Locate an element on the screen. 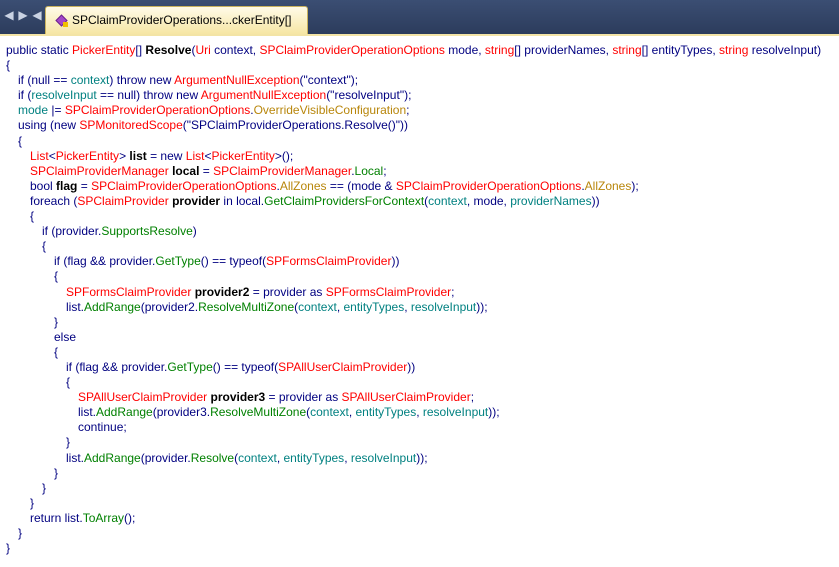  code-token: provider3 is located at coordinates (238, 397).